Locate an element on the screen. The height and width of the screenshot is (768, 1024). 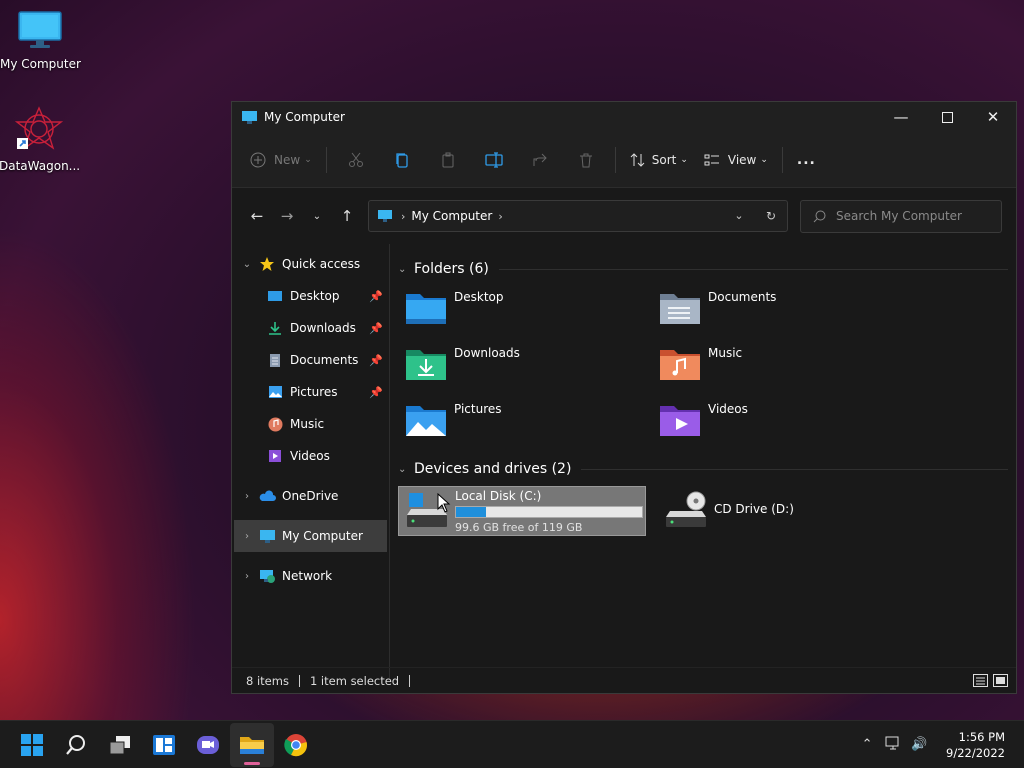
sidebar-item-downloads: Downloads 📌 is located at coordinates (310, 328).